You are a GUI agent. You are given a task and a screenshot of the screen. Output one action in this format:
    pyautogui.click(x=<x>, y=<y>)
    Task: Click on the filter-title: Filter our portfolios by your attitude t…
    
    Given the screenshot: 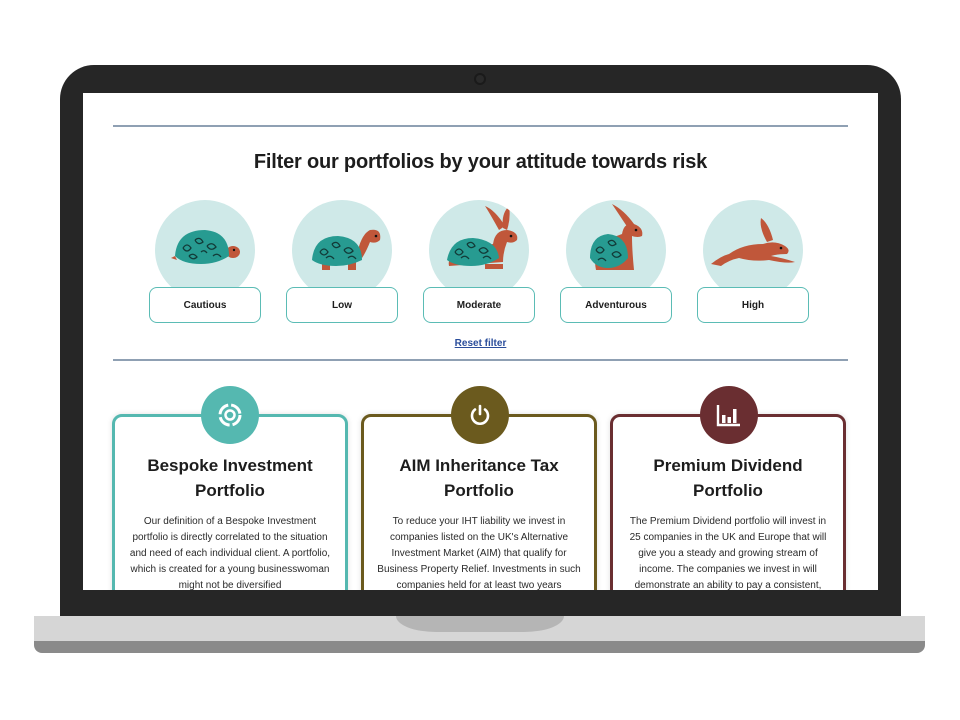 What is the action you would take?
    pyautogui.click(x=480, y=162)
    